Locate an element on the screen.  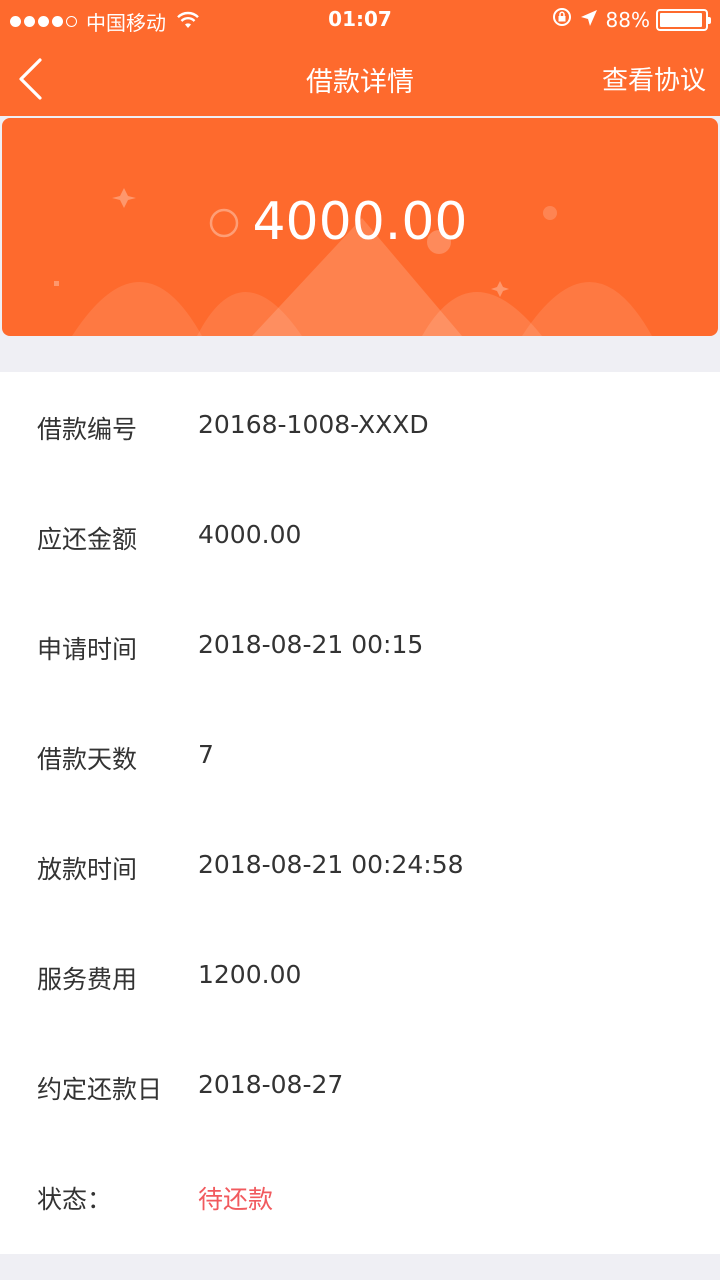
detail-row-service-fee: 服务费用 1200.00 is located at coordinates (360, 977).